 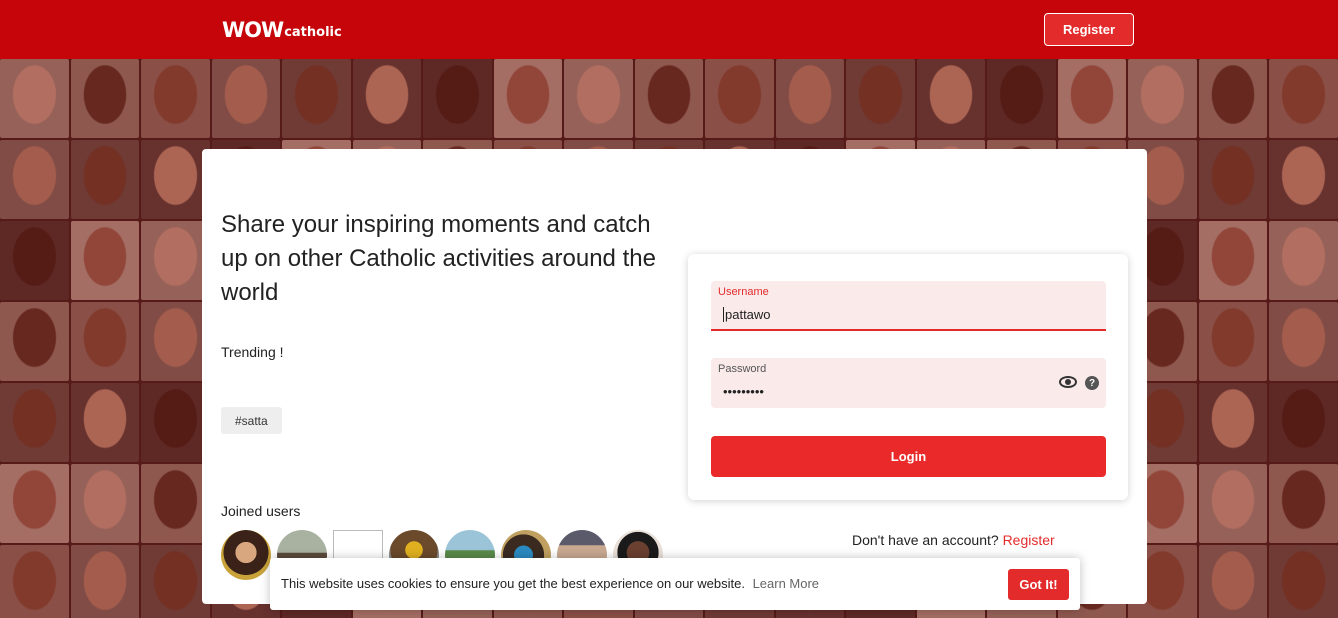 I want to click on trending-label: Trending !, so click(x=252, y=352).